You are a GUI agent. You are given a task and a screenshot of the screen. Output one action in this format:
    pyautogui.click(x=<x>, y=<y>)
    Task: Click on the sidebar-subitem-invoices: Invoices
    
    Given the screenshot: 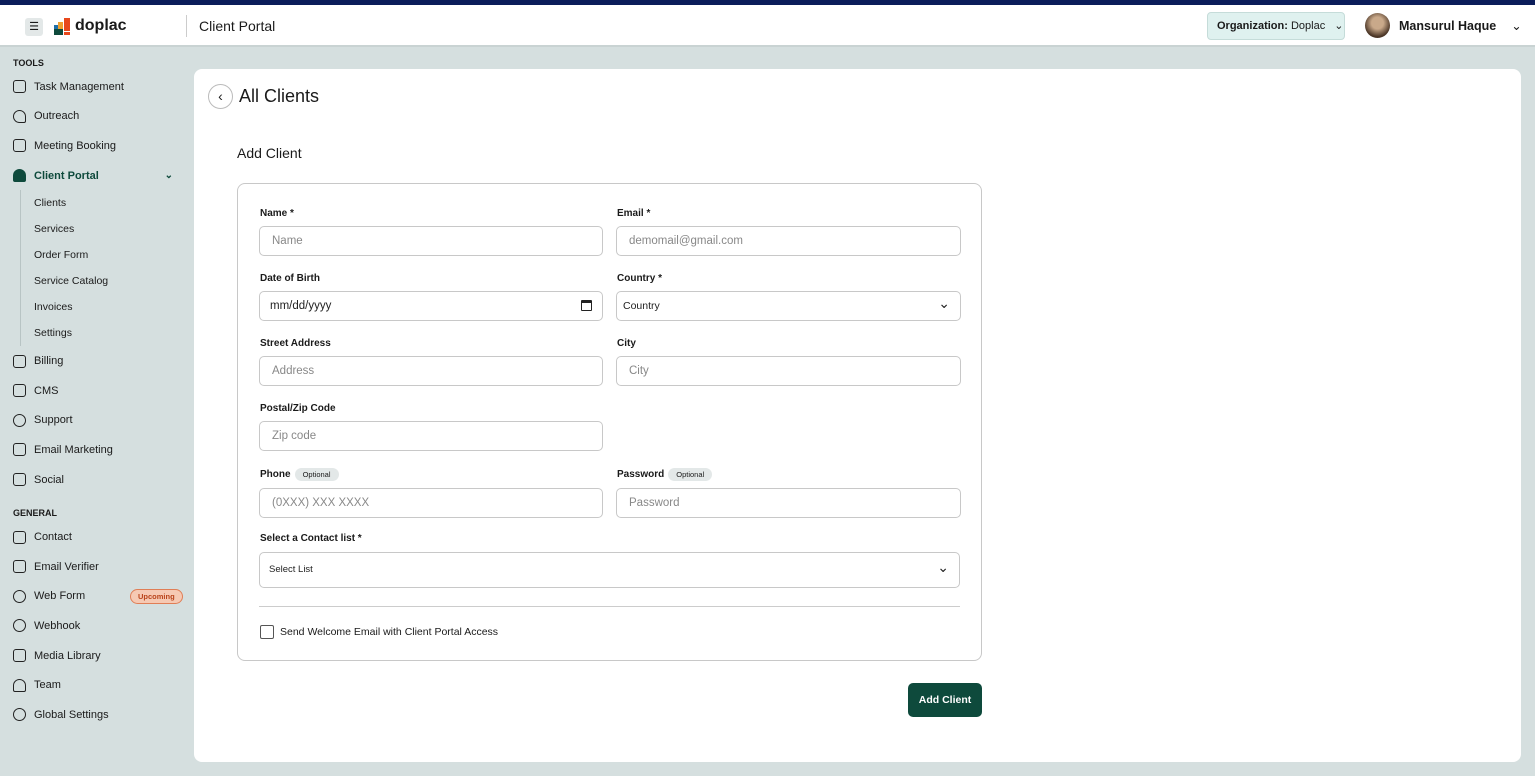 What is the action you would take?
    pyautogui.click(x=106, y=307)
    